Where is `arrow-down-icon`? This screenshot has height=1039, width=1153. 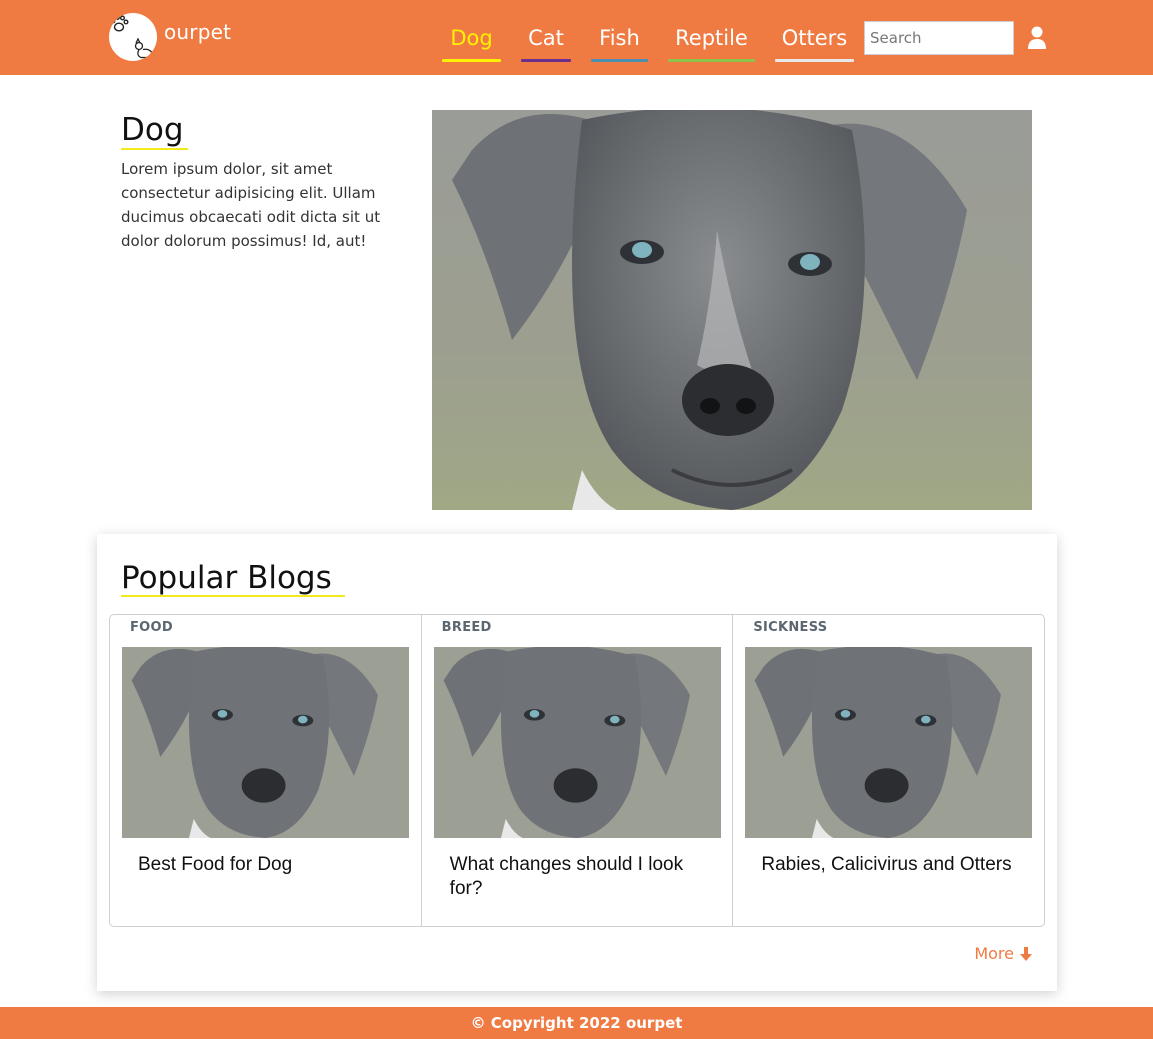
arrow-down-icon is located at coordinates (1026, 953).